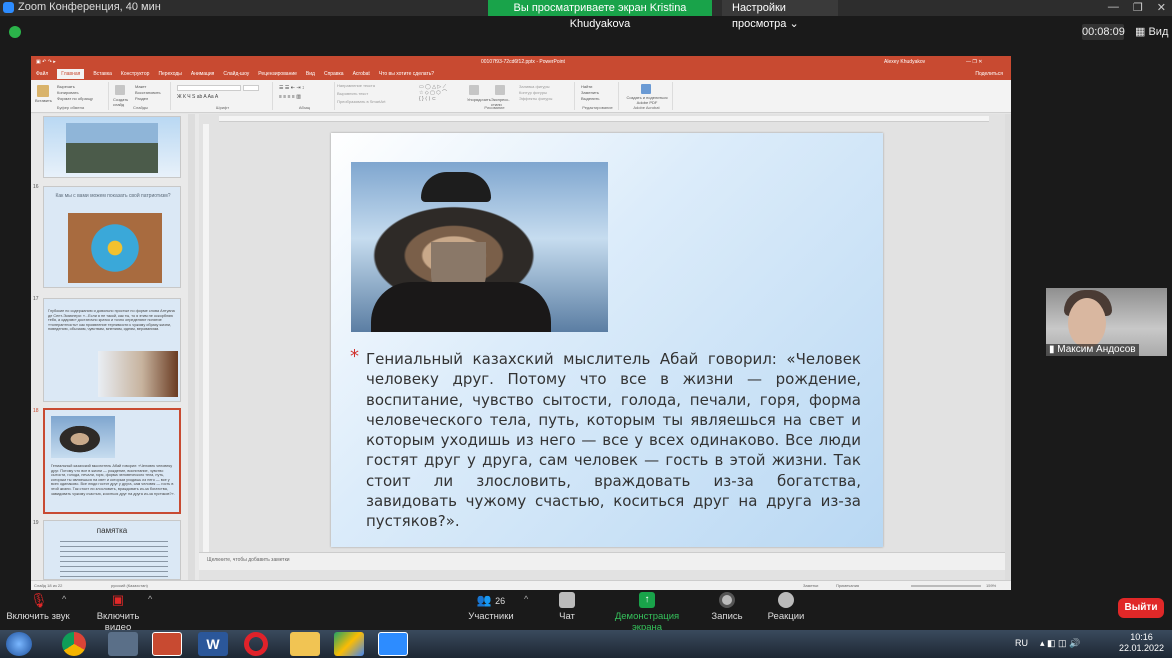 The width and height of the screenshot is (1172, 658). What do you see at coordinates (646, 89) in the screenshot?
I see `adobe-pdf-icon` at bounding box center [646, 89].